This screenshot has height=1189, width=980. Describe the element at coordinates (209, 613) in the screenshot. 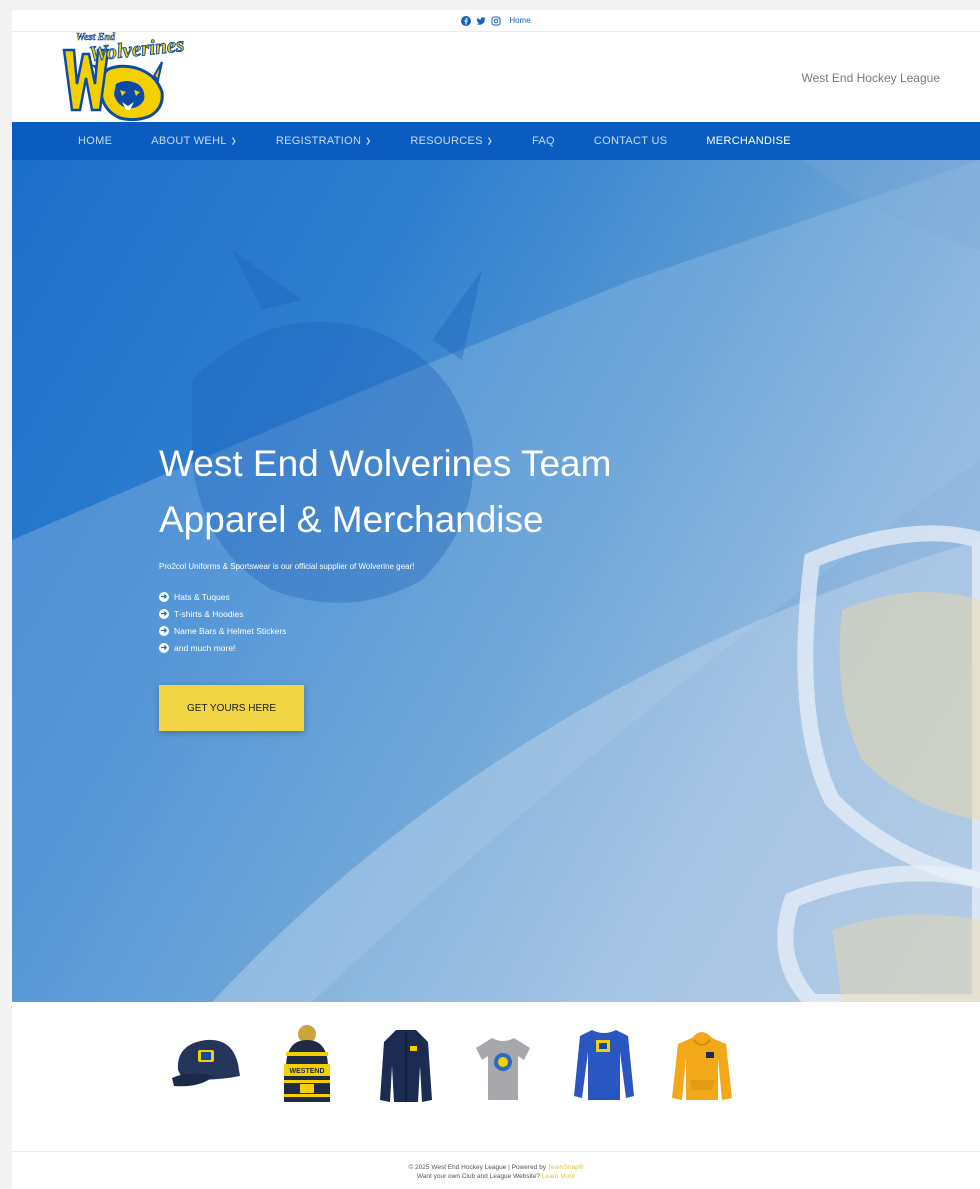

I see `list-item-label: T-shirts & Hoodies` at that location.